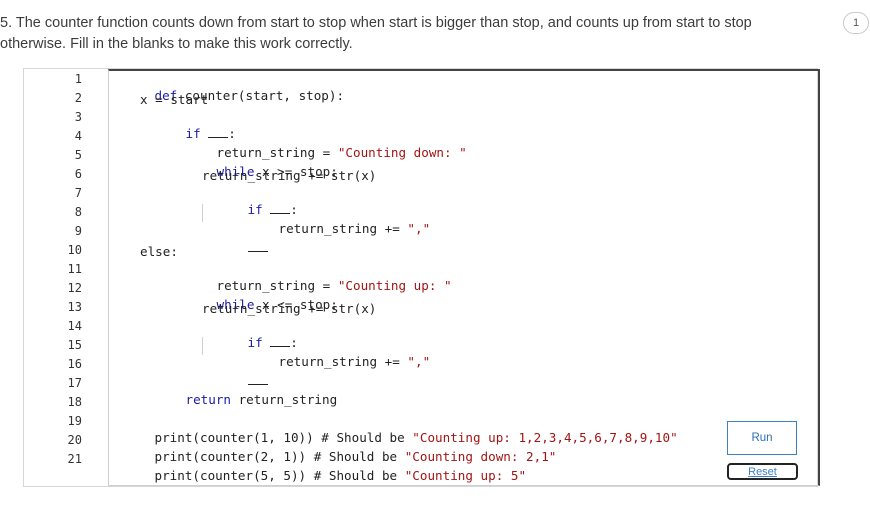 The height and width of the screenshot is (526, 870). I want to click on code-line-2: x = start, so click(174, 99).